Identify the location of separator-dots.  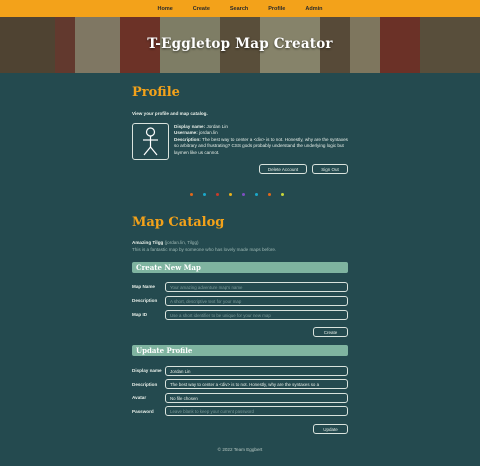
(240, 195).